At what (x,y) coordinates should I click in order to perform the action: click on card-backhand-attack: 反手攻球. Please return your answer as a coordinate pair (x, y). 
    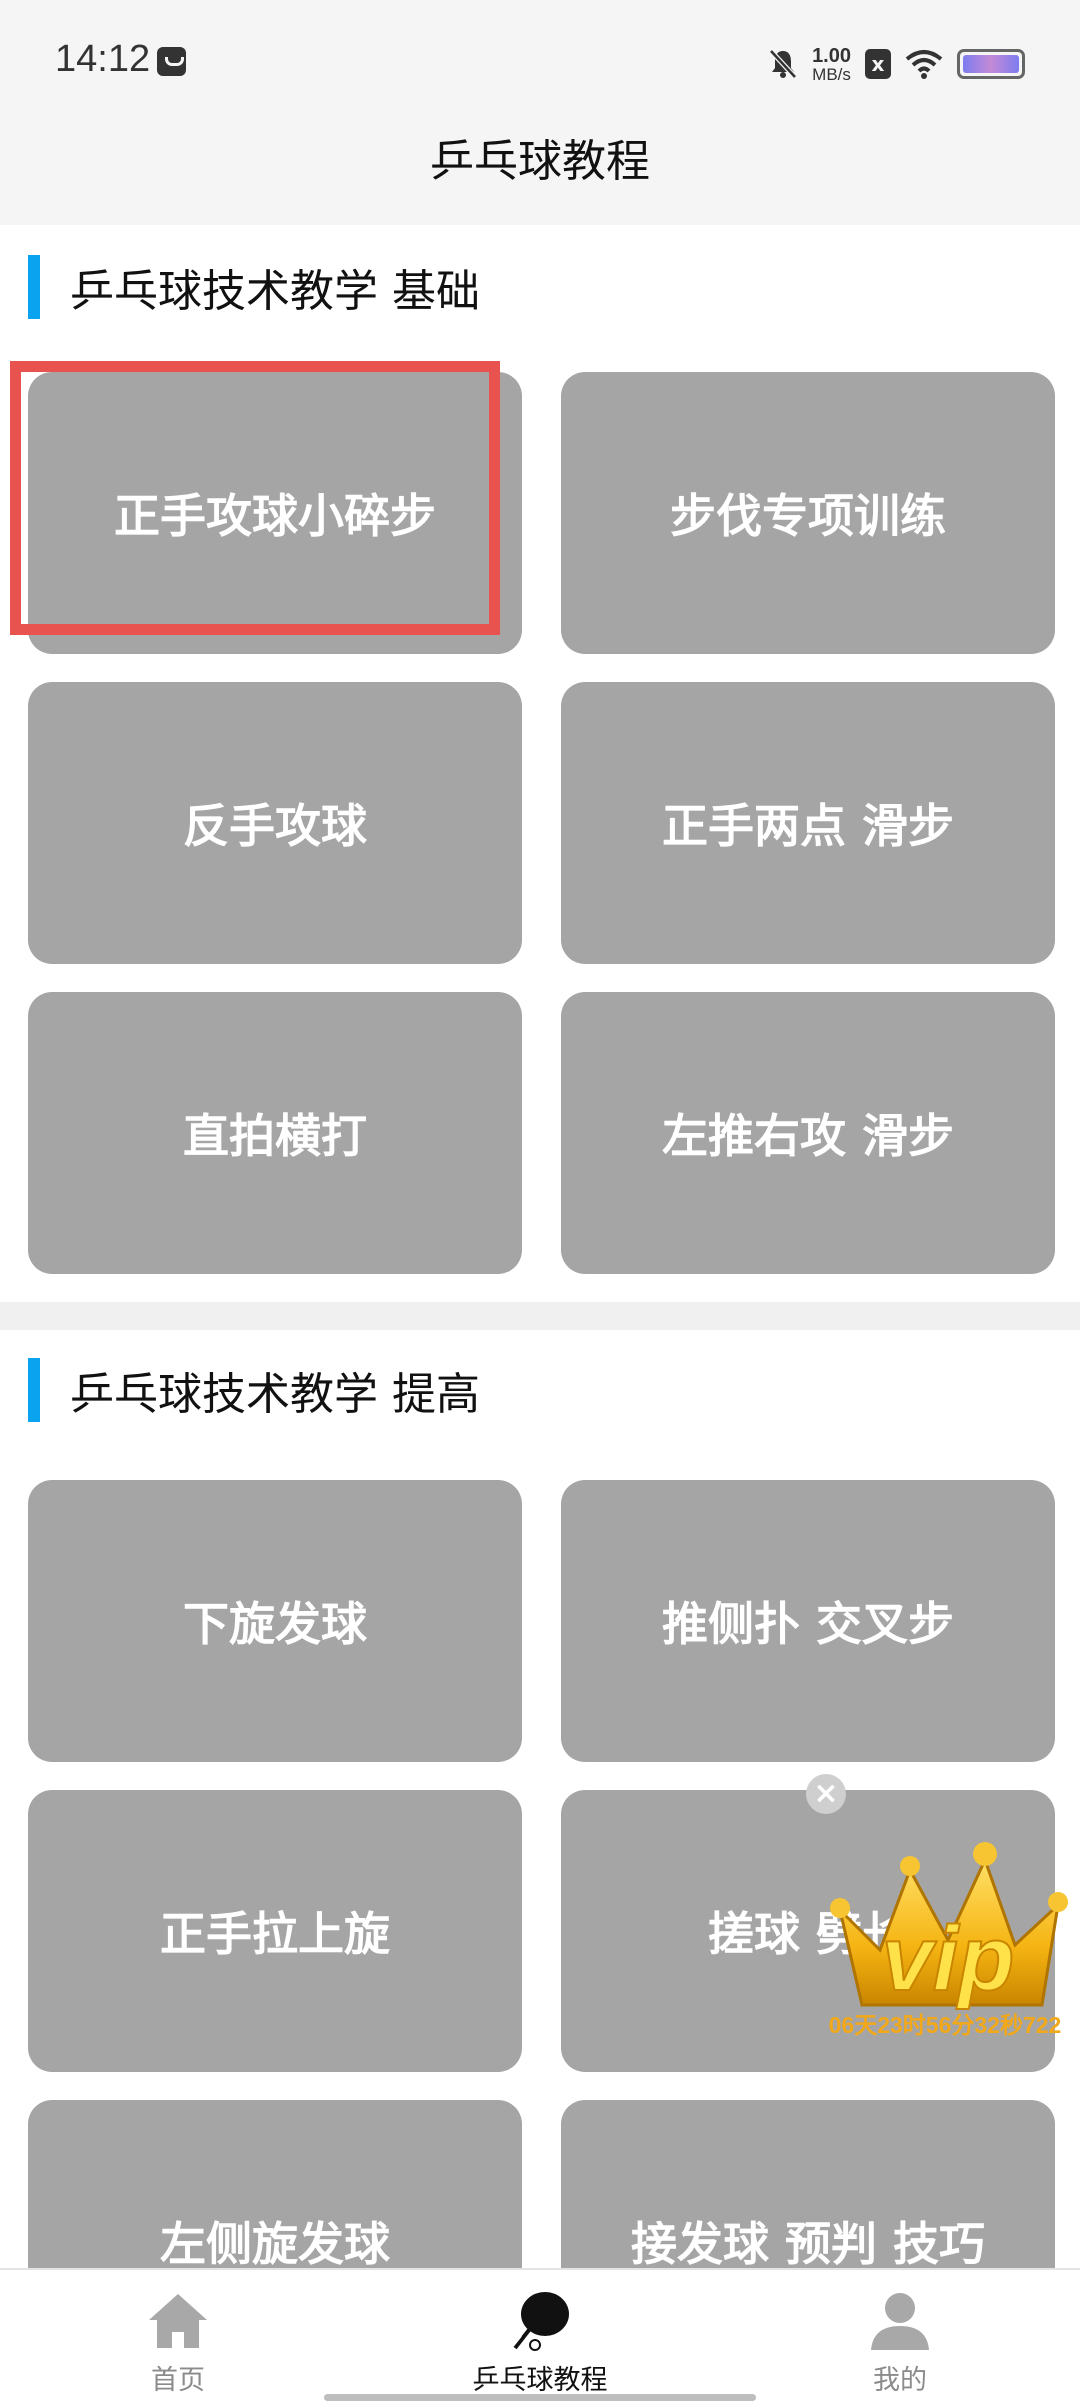
    Looking at the image, I should click on (275, 823).